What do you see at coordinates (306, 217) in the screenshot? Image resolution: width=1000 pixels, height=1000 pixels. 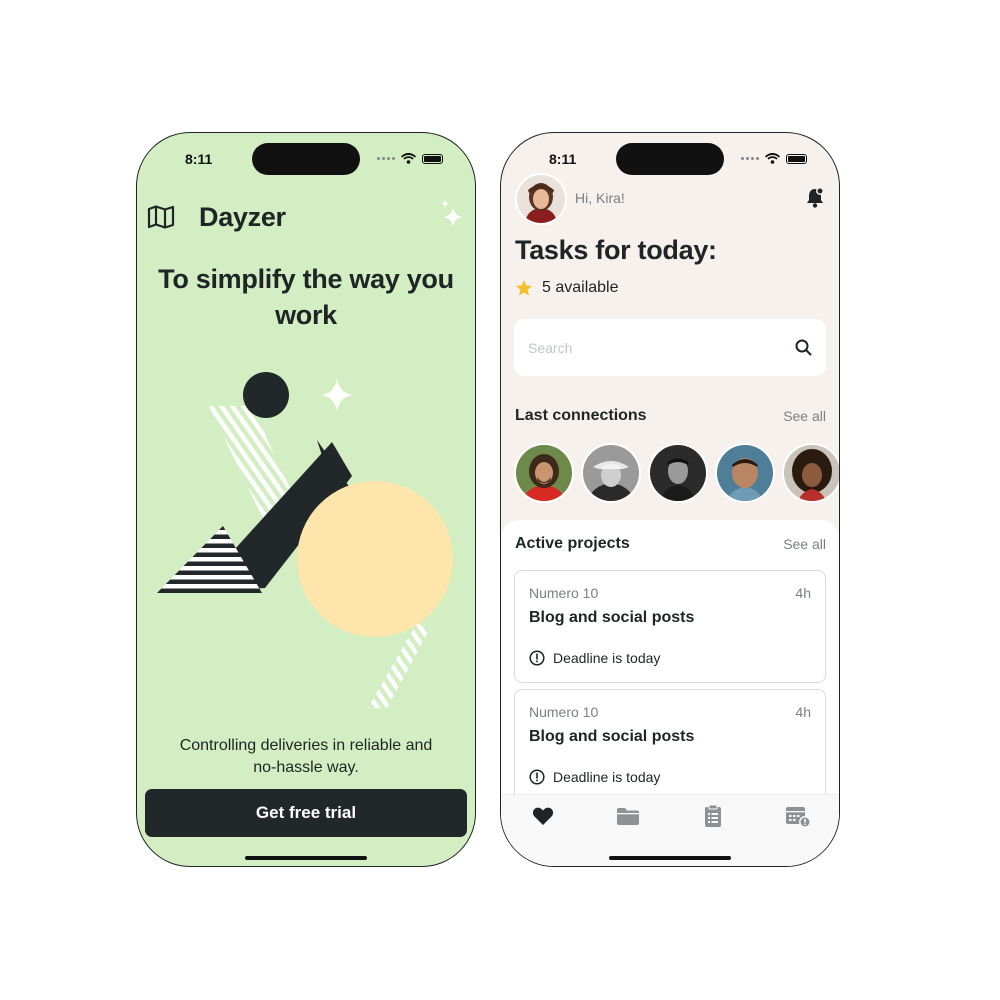 I see `brand-header: Dayzer` at bounding box center [306, 217].